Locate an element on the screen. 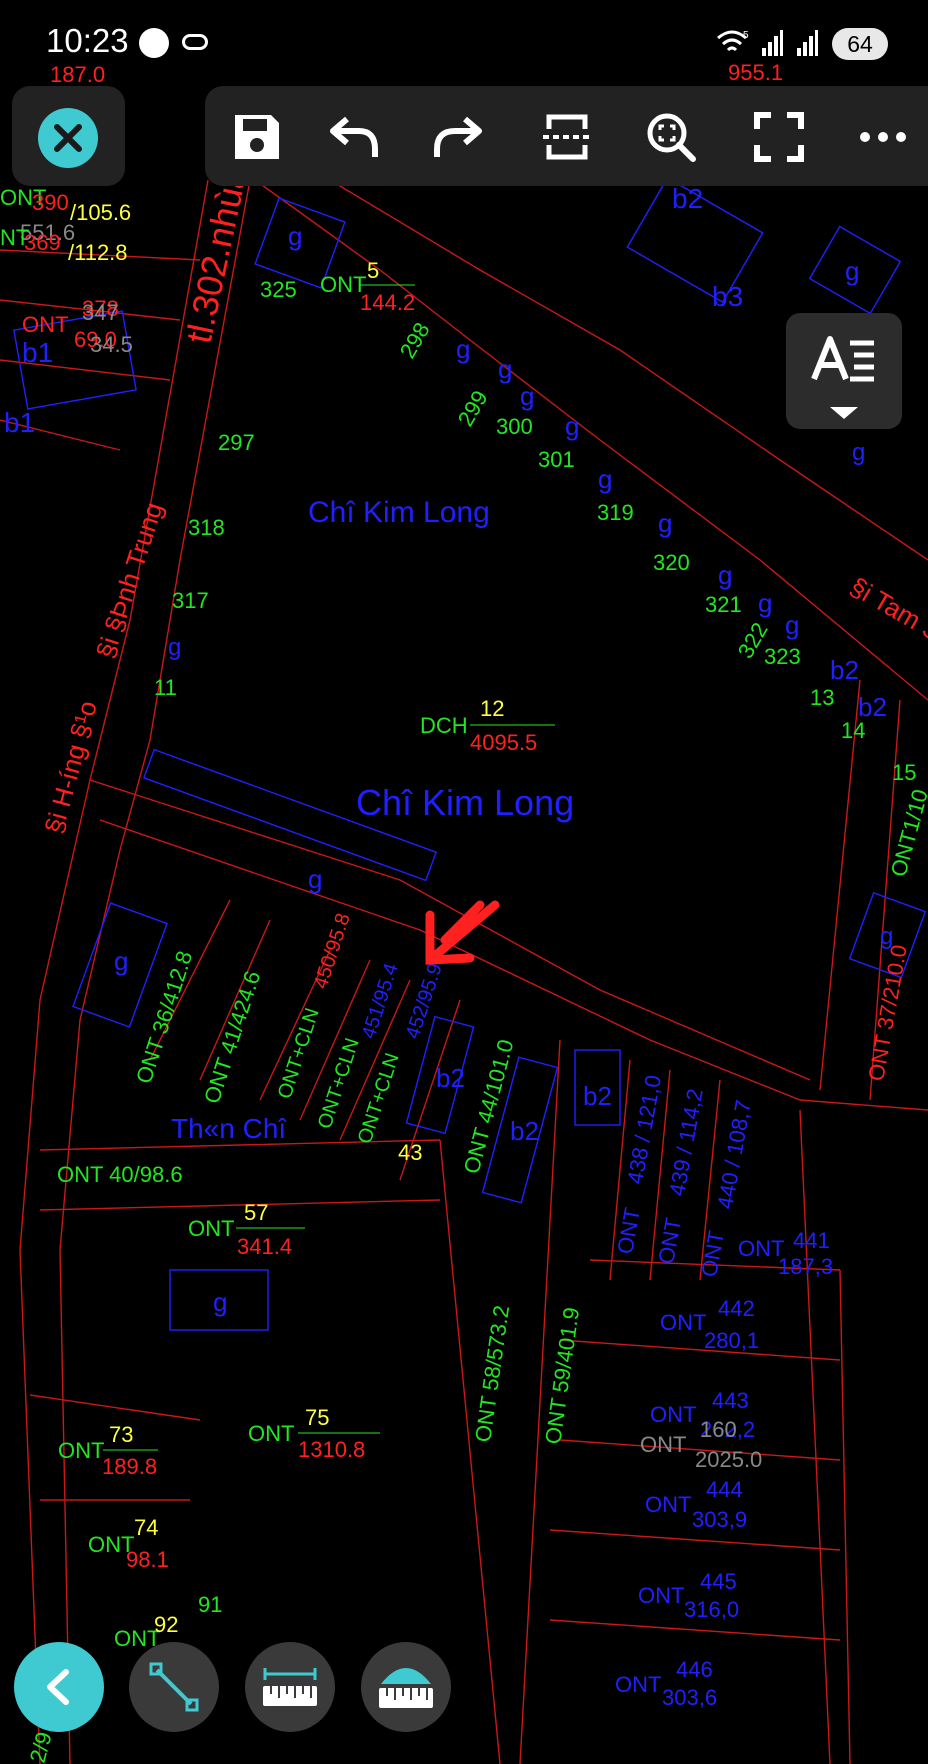  label: 57 is located at coordinates (256, 1212).